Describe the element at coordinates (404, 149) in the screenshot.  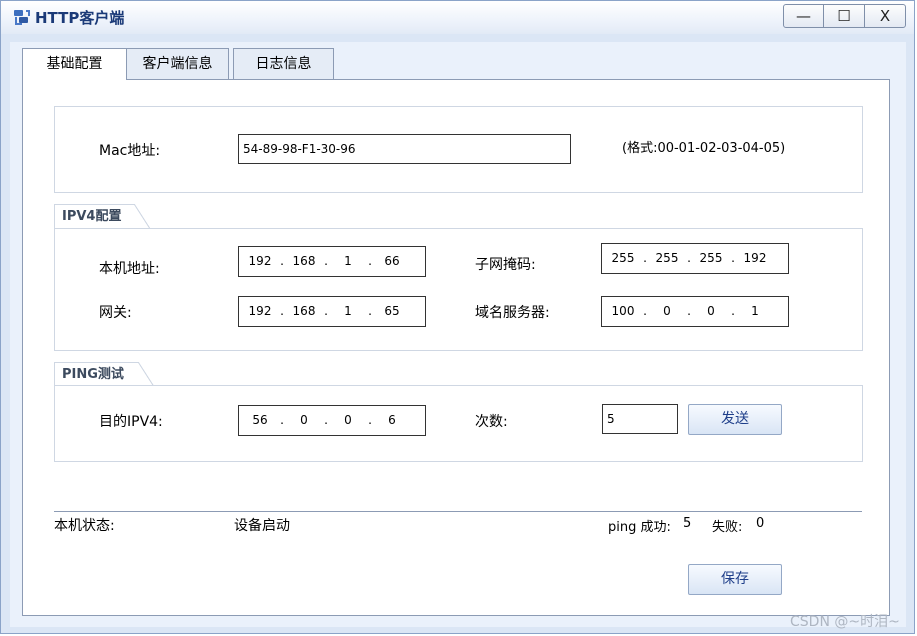
I see `mac-input: 54-89-98-F1-30-96` at that location.